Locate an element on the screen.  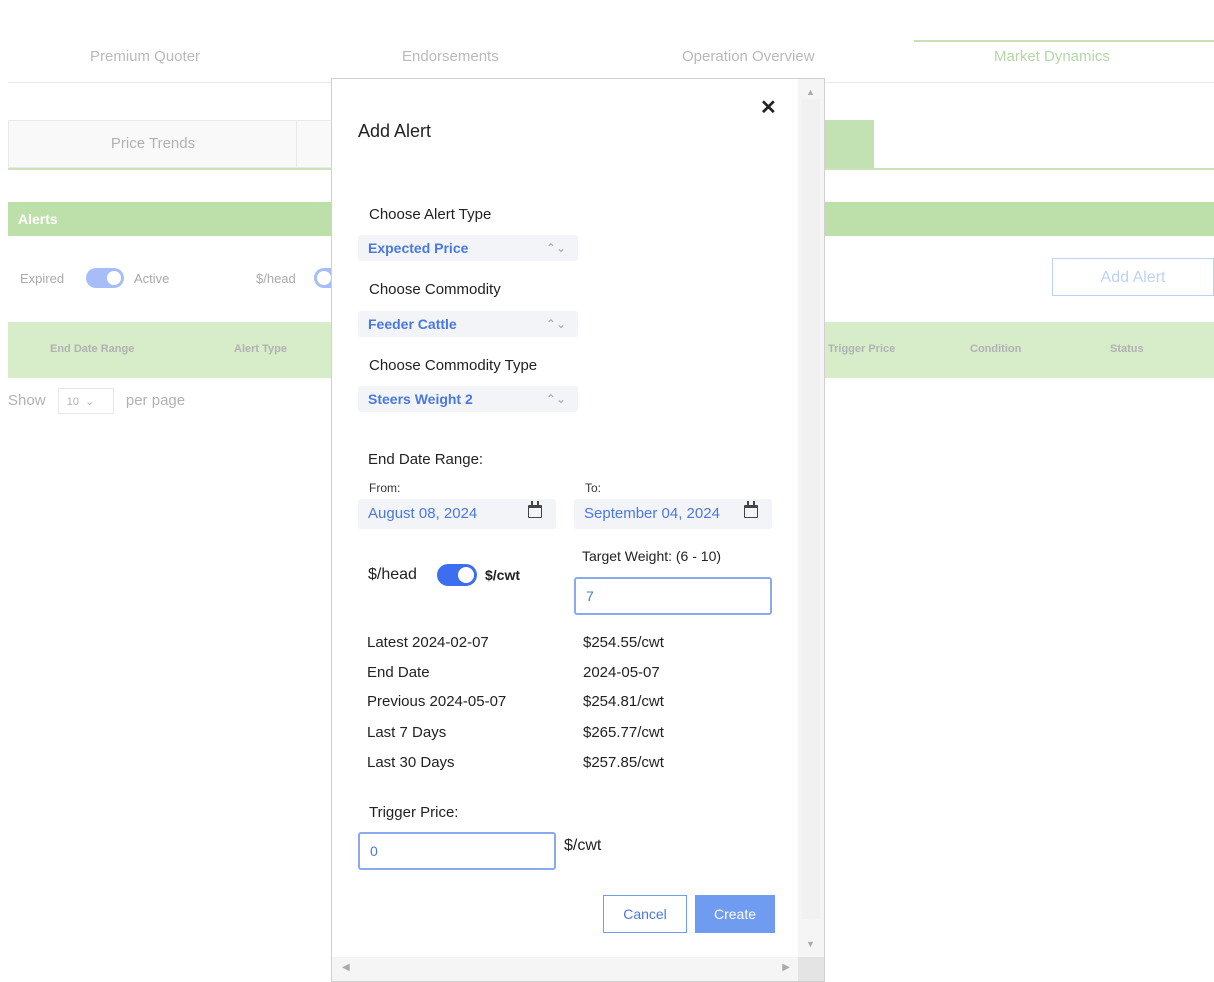
stat-end-date-value: 2024-05-07 is located at coordinates (621, 672).